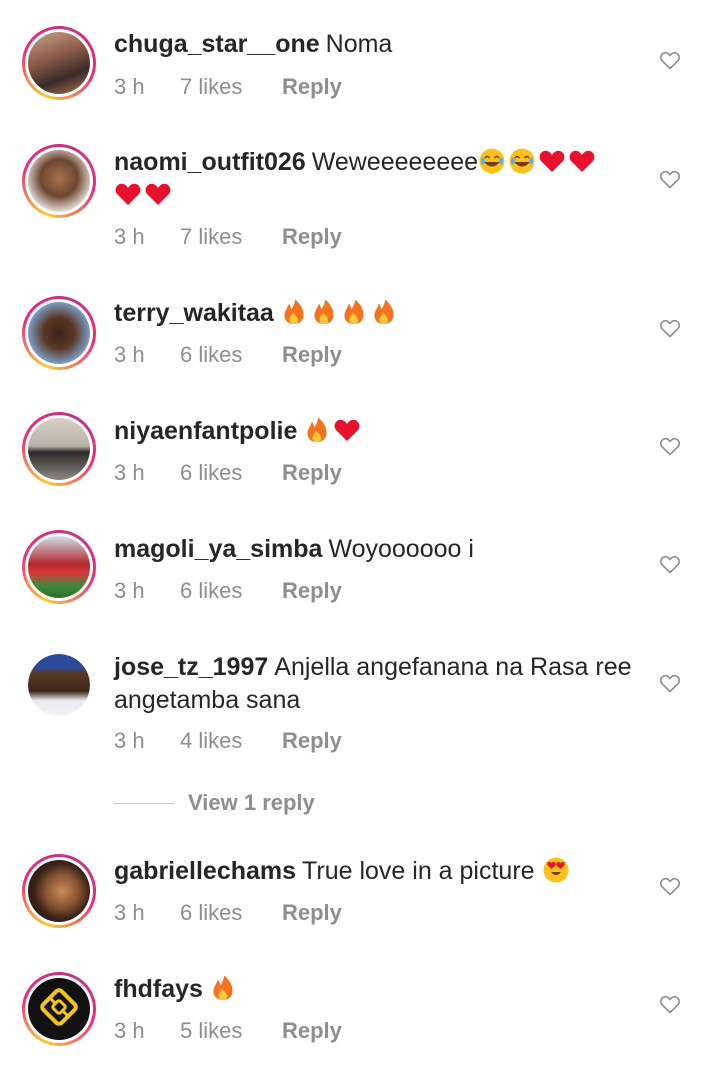 The height and width of the screenshot is (1077, 708). I want to click on comment-username: naomi_outfit026, so click(210, 162).